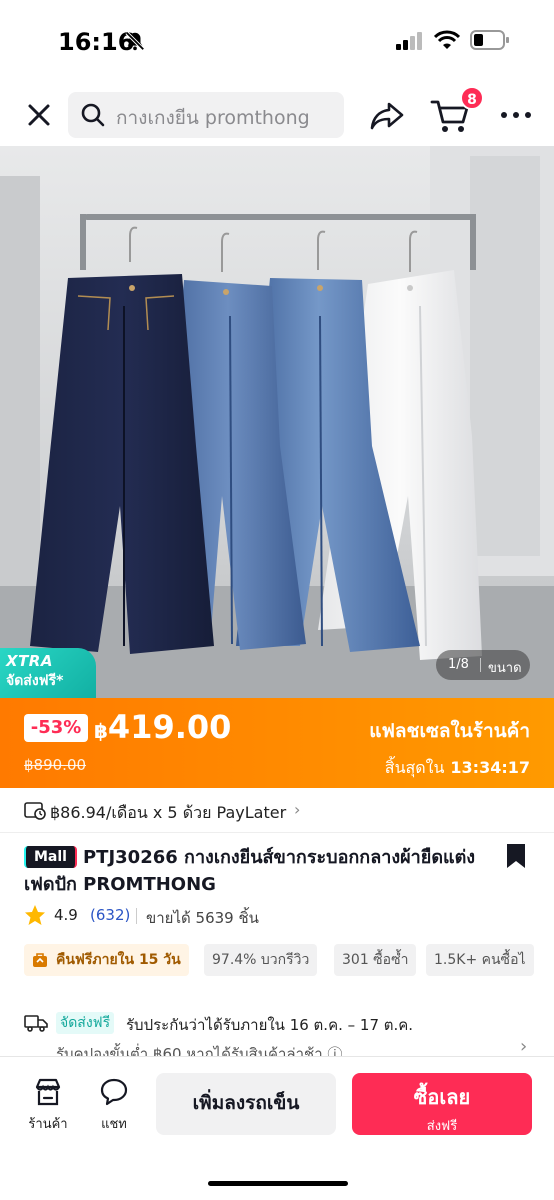  Describe the element at coordinates (48, 1124) in the screenshot. I see `shop-label: ร้านค้า` at that location.